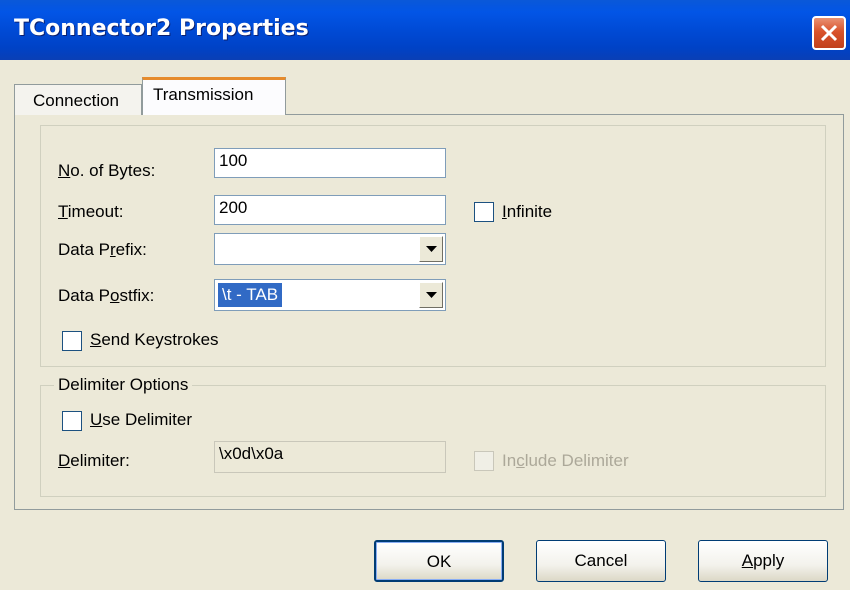  What do you see at coordinates (330, 249) in the screenshot?
I see `prefix-dropdown` at bounding box center [330, 249].